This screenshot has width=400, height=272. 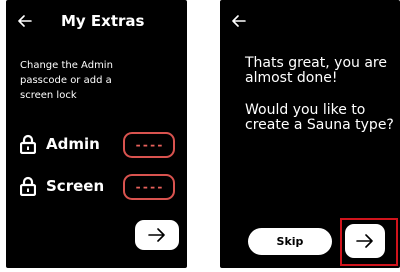 I want to click on page-title: My Extras, so click(x=103, y=21).